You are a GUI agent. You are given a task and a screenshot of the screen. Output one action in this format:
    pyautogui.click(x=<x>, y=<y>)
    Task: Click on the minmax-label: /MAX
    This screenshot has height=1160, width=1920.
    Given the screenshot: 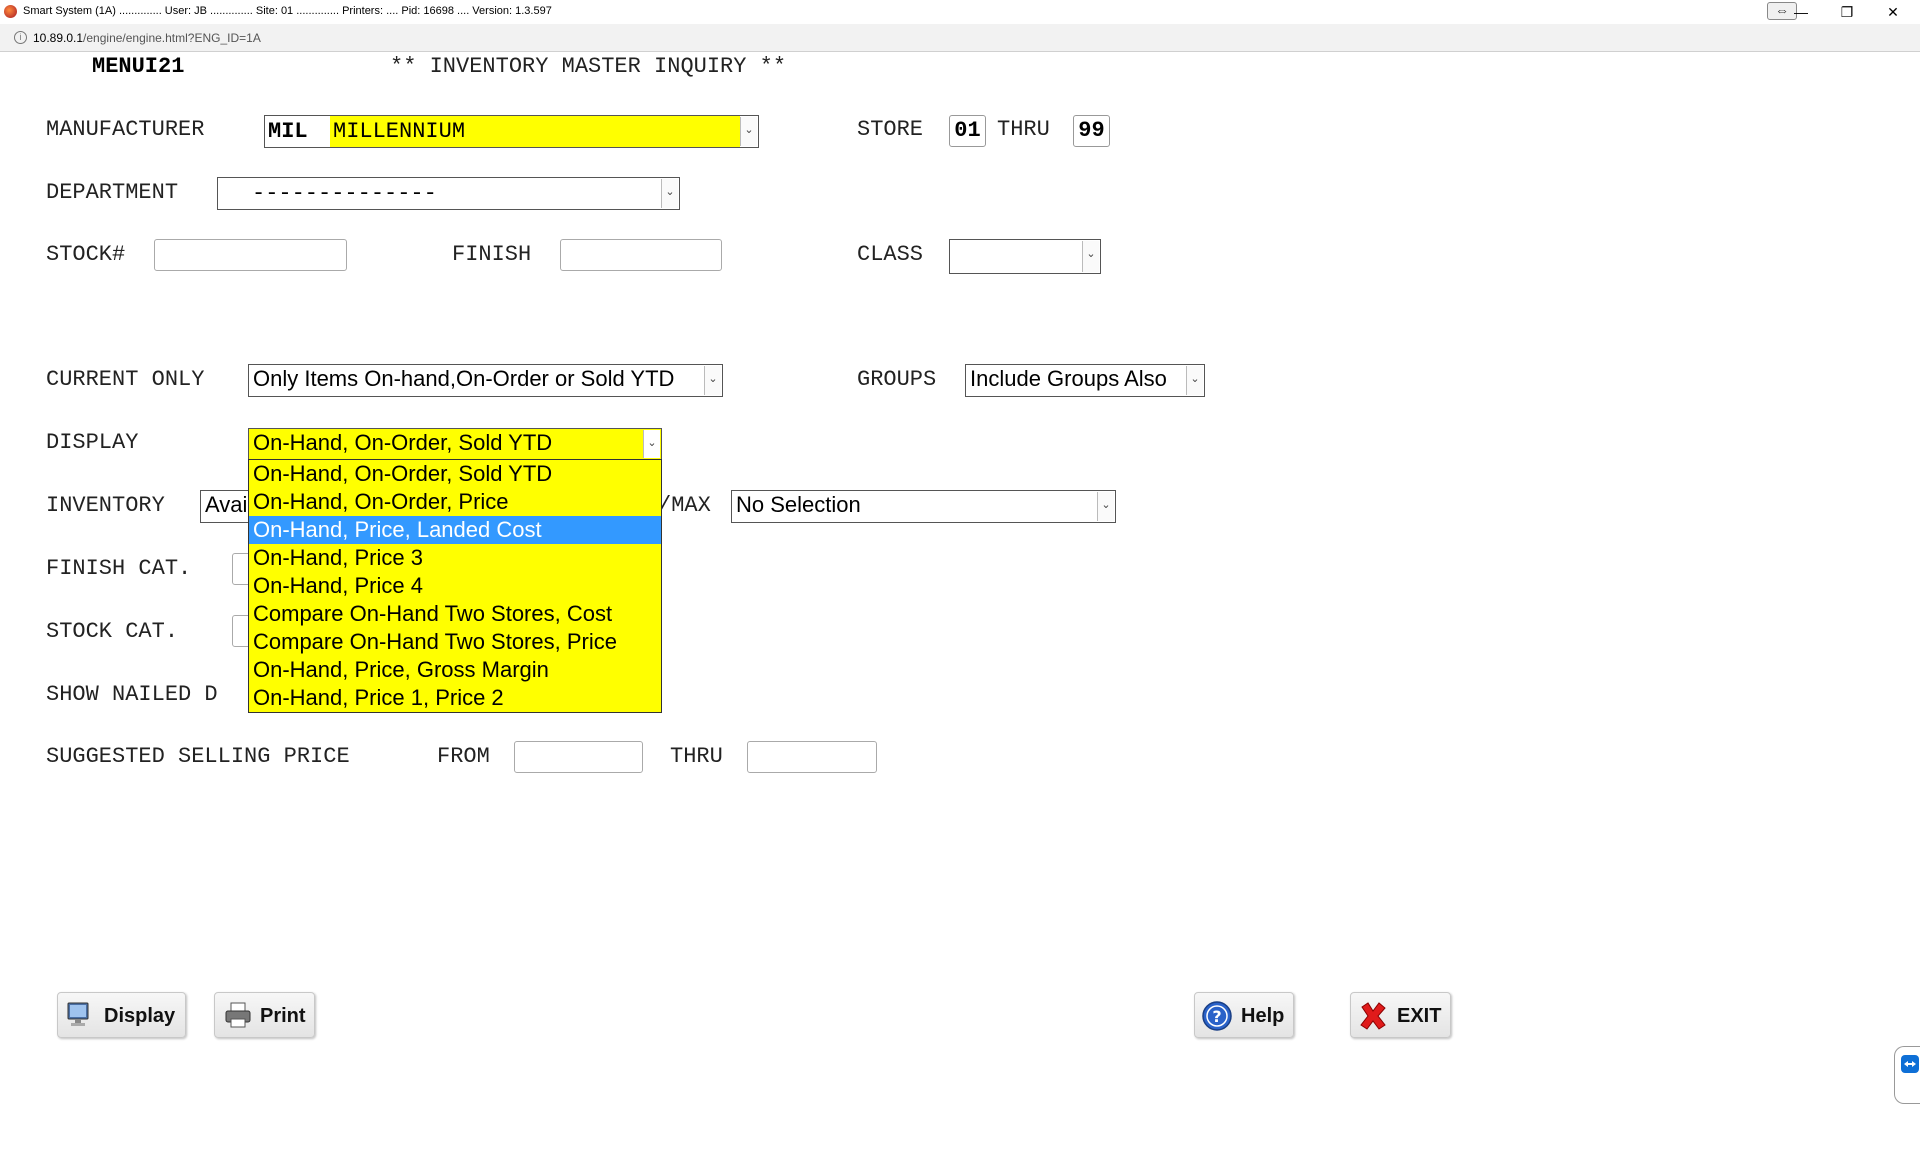 What is the action you would take?
    pyautogui.click(x=684, y=505)
    